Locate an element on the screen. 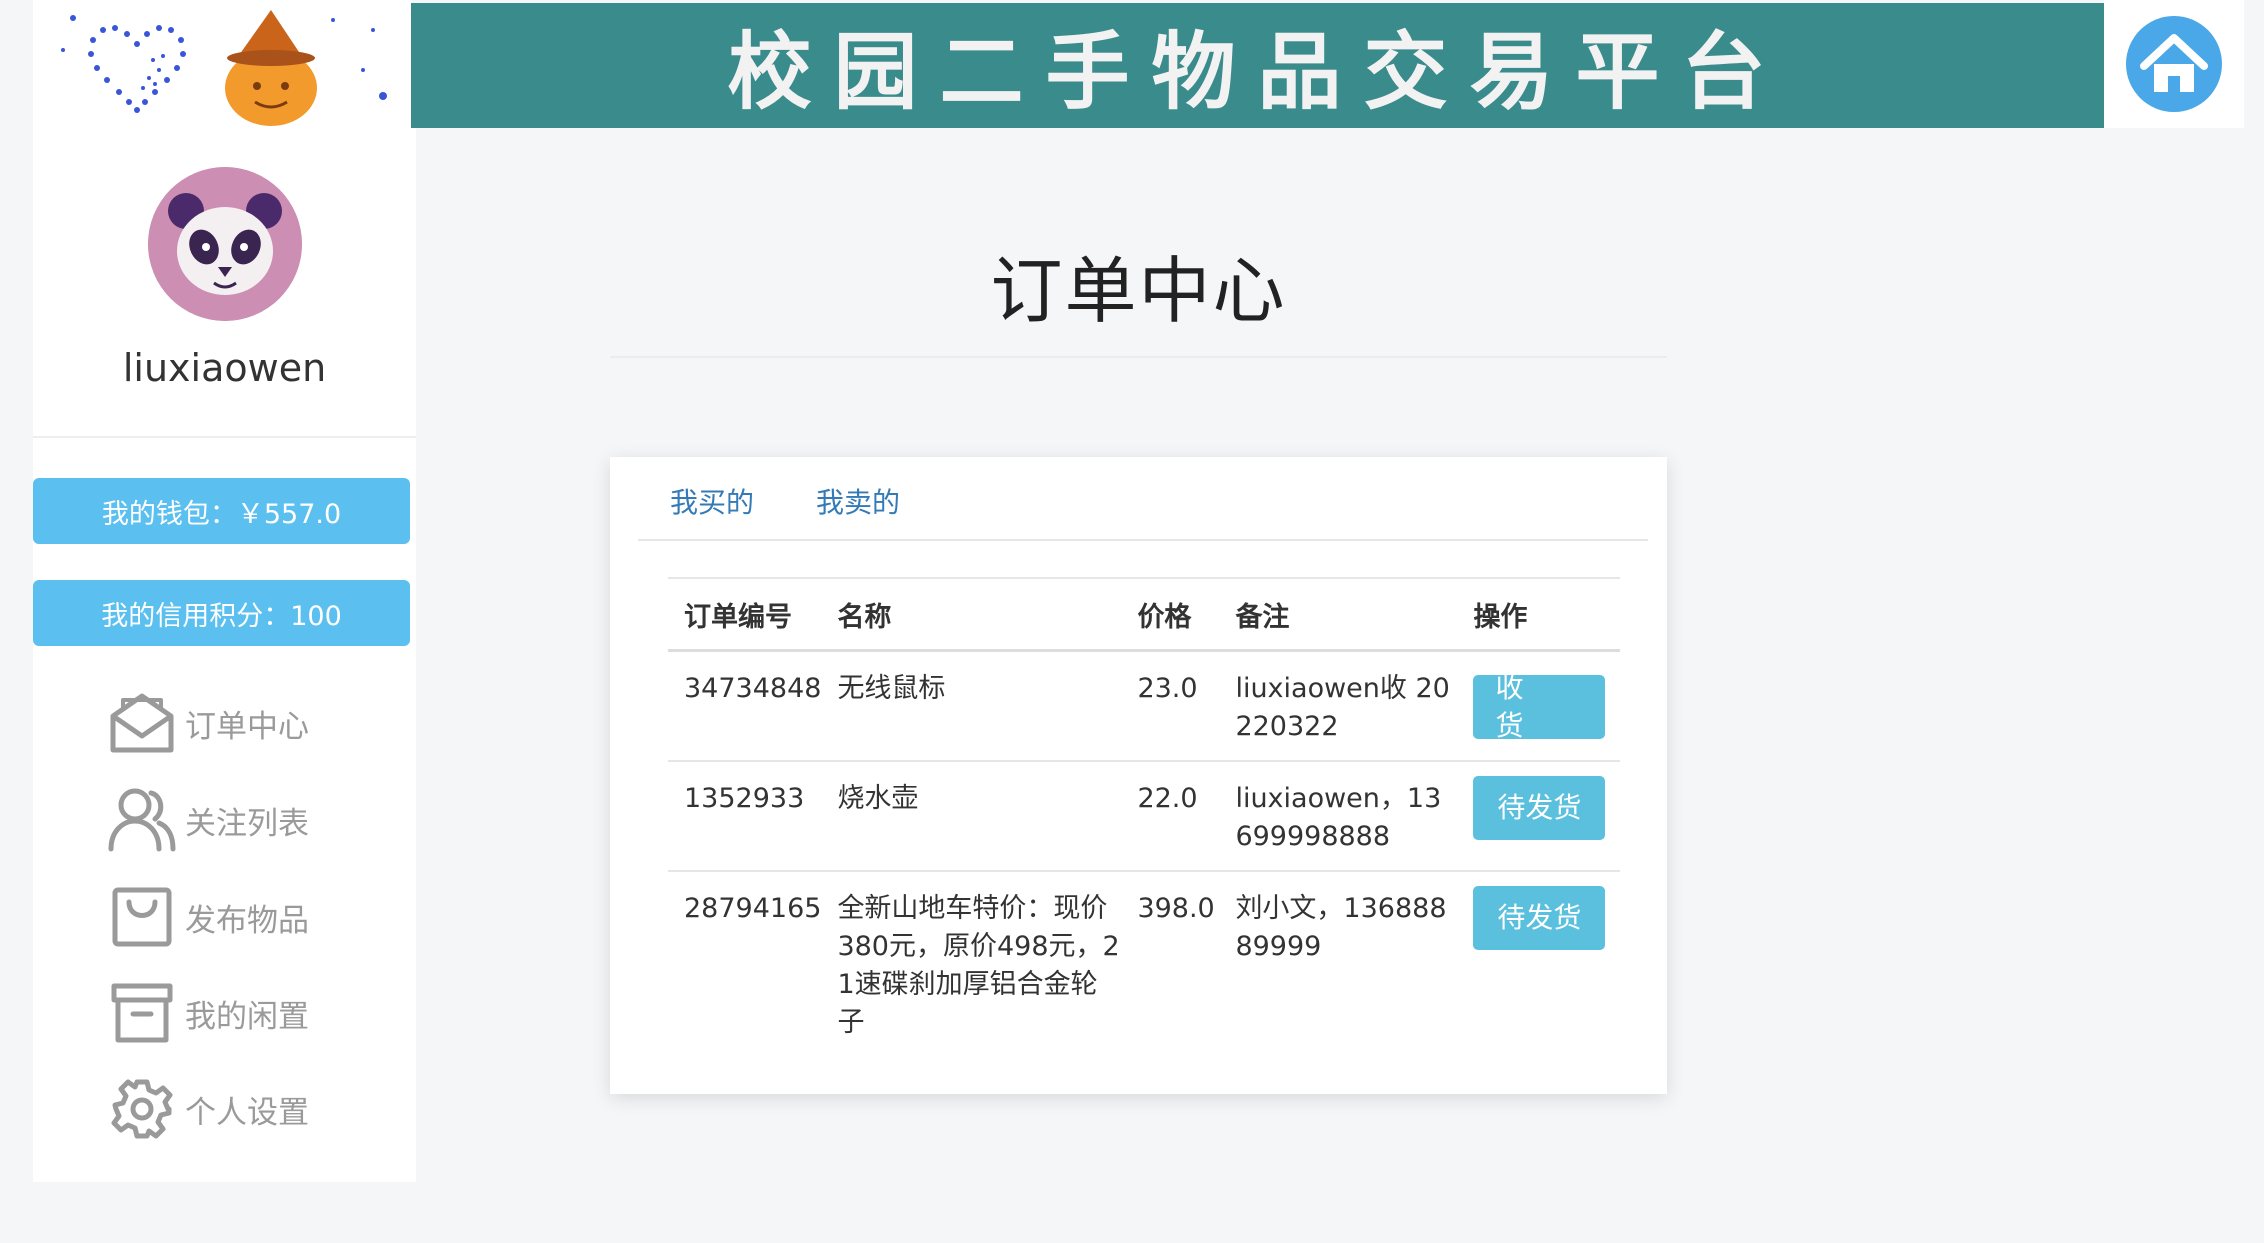  item-name: 烧水壶 is located at coordinates (971, 816).